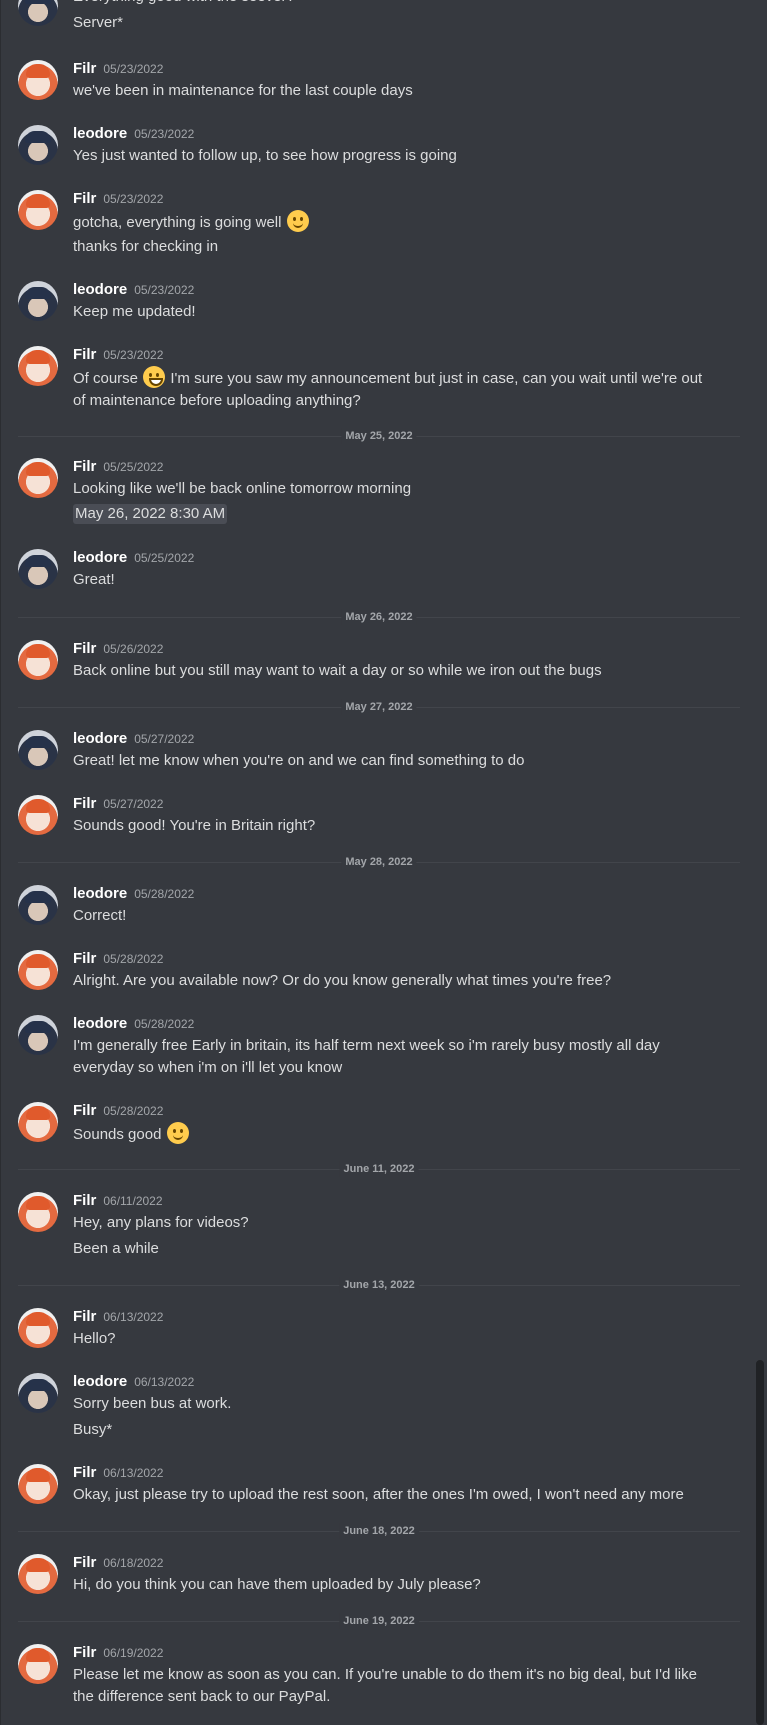 Image resolution: width=767 pixels, height=1725 pixels. Describe the element at coordinates (94, 579) in the screenshot. I see `message-text: Great!` at that location.